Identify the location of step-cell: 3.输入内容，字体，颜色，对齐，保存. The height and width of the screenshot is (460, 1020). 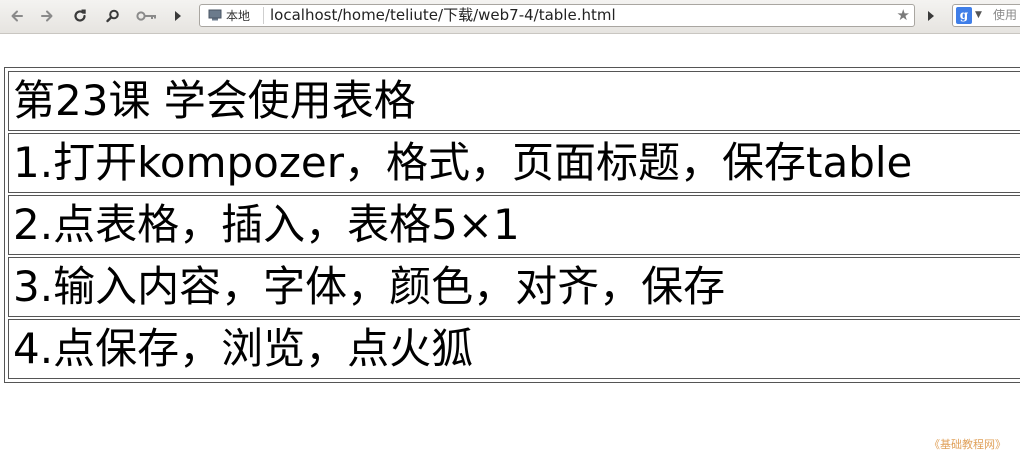
(514, 287).